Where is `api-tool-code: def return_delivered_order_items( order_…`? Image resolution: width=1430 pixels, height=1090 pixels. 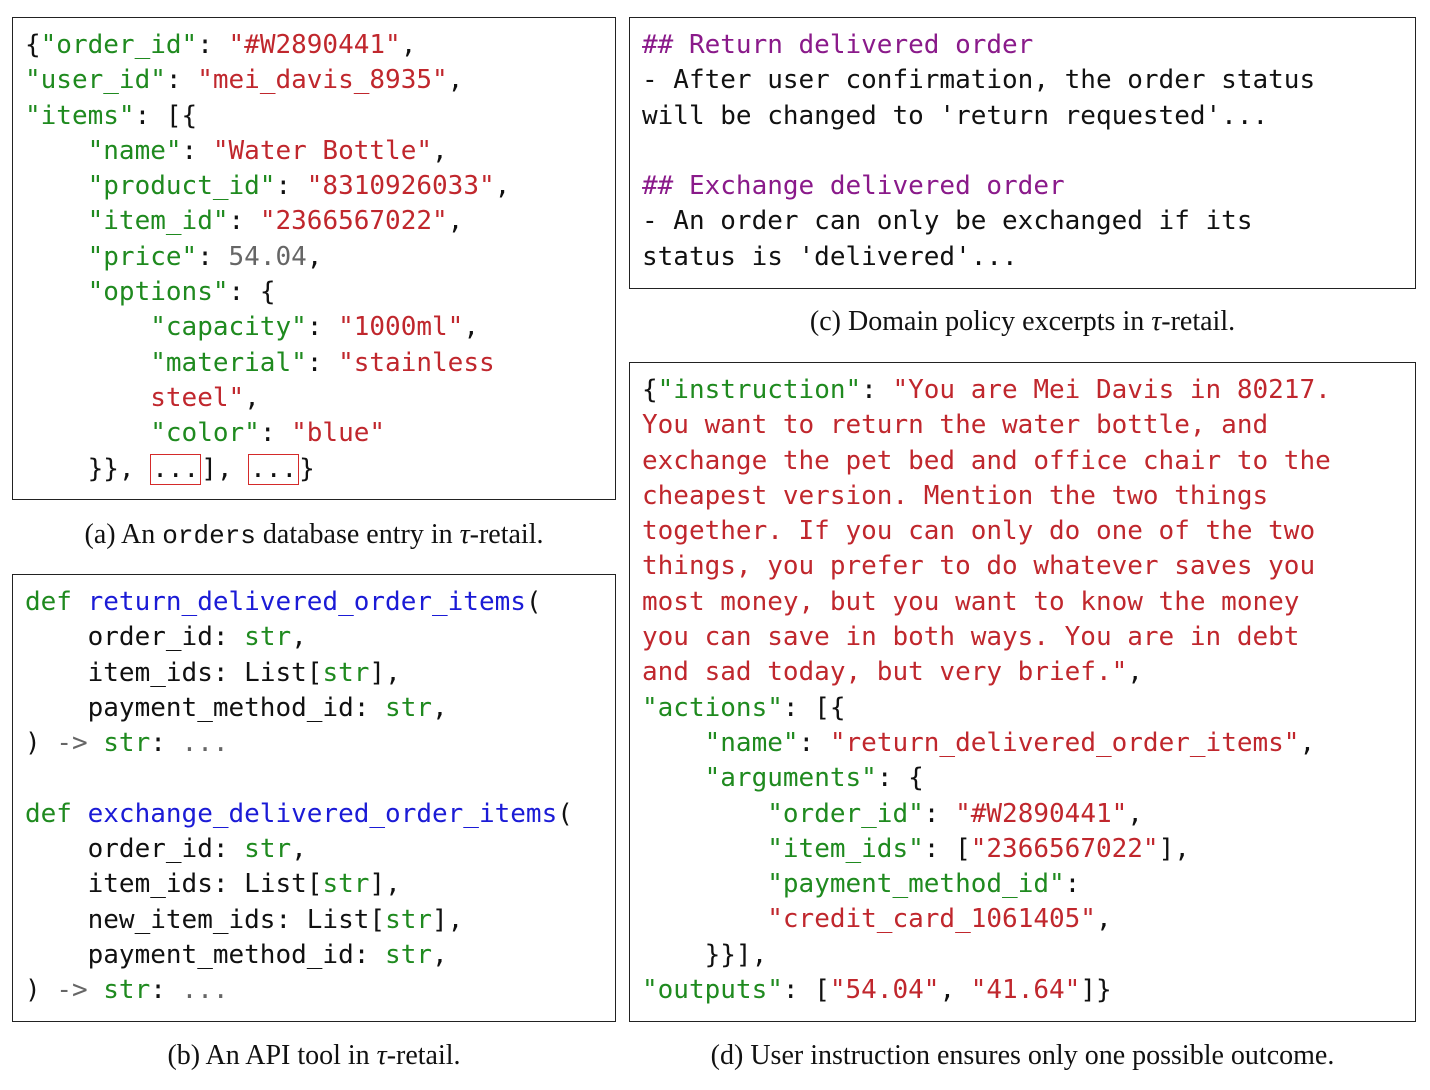 api-tool-code: def return_delivered_order_items( order_… is located at coordinates (299, 796).